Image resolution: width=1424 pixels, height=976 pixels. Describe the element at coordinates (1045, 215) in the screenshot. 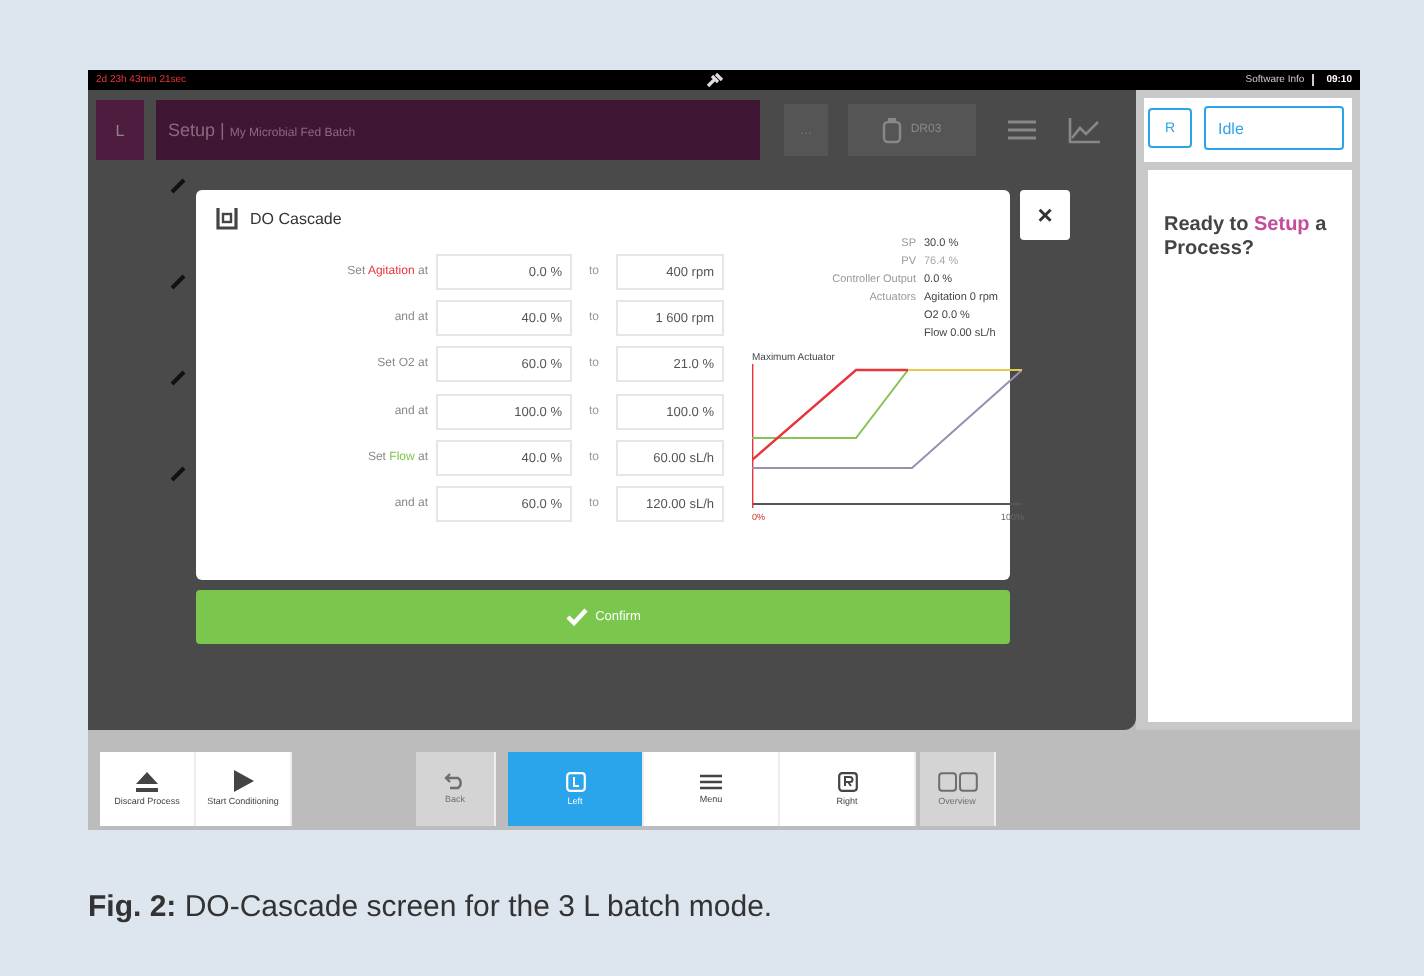

I see `close-button: ×` at that location.